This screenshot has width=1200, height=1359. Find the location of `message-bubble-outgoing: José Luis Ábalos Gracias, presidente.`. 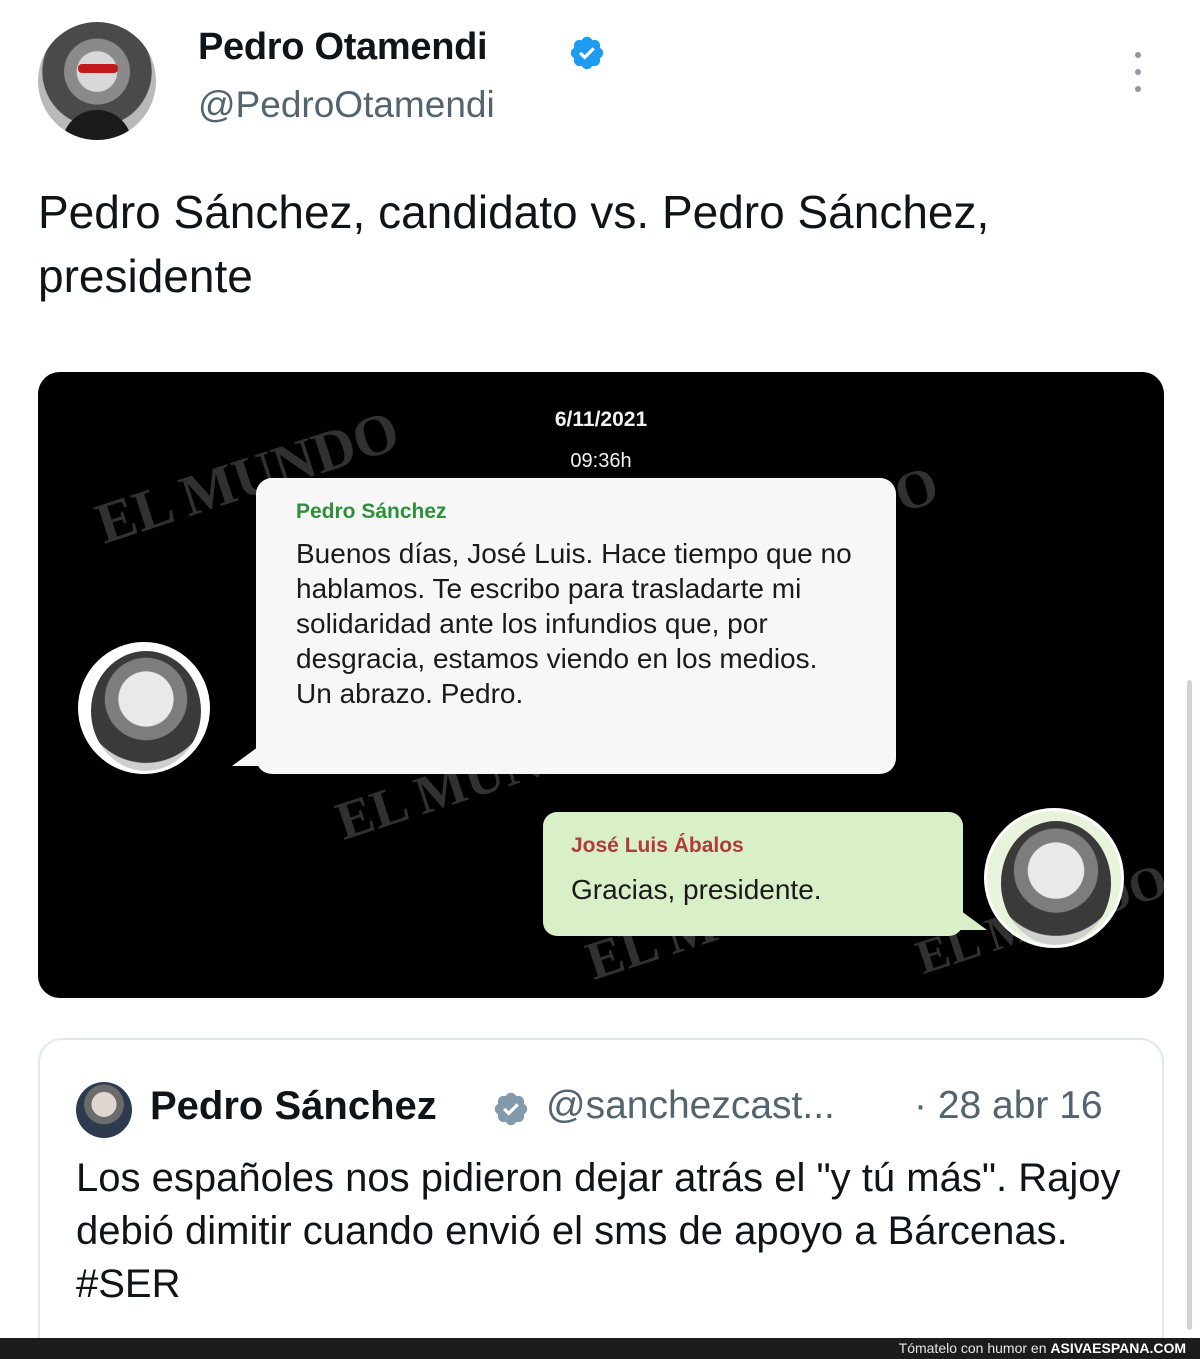

message-bubble-outgoing: José Luis Ábalos Gracias, presidente. is located at coordinates (765, 874).